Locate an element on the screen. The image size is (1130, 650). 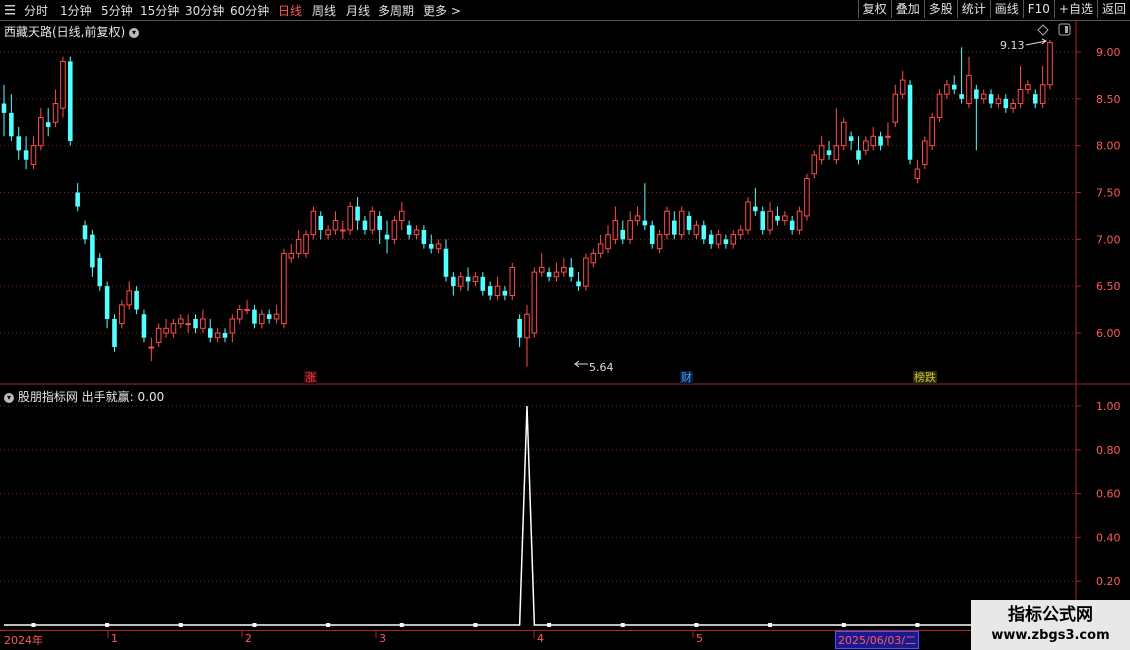
period-tab-15min: 15分钟 is located at coordinates (159, 10).